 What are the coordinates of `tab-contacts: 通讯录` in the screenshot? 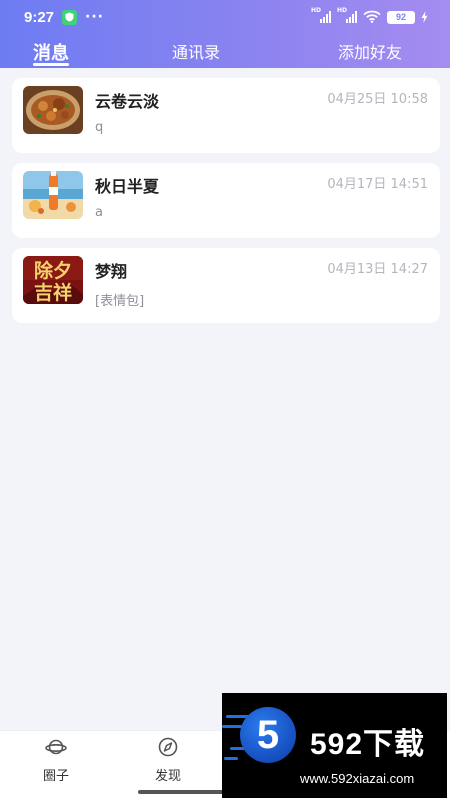 It's located at (196, 51).